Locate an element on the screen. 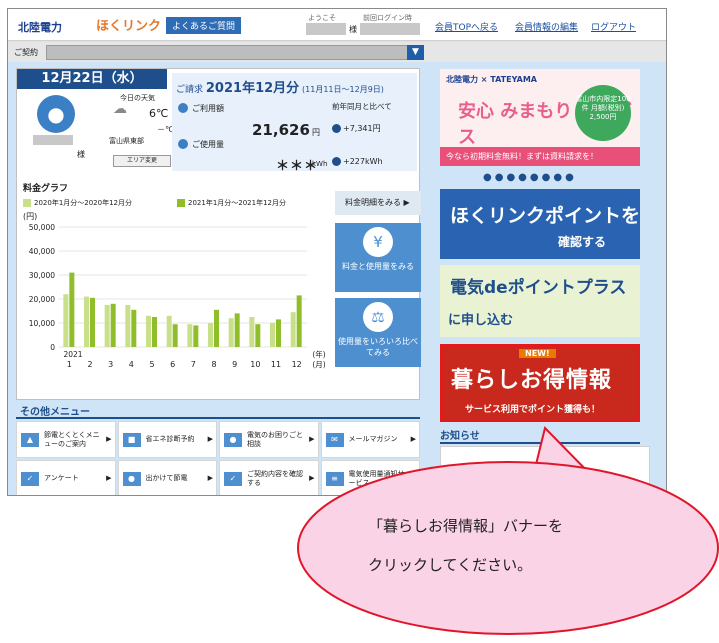 Image resolution: width=719 pixels, height=643 pixels. callout-line-2: クリックしてください。 is located at coordinates (450, 565).